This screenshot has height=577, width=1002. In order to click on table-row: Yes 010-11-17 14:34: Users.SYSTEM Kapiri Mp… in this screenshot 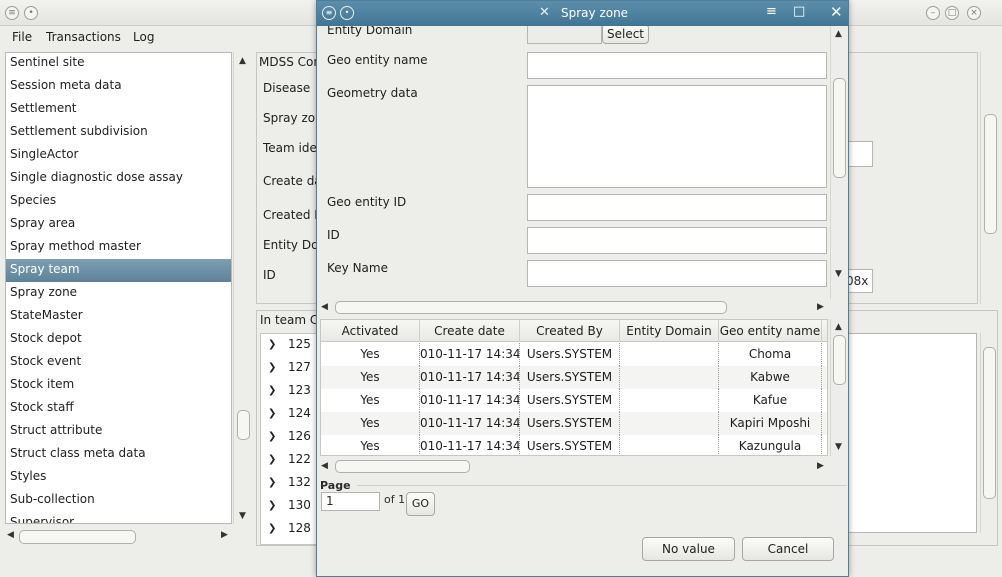, I will do `click(574, 423)`.